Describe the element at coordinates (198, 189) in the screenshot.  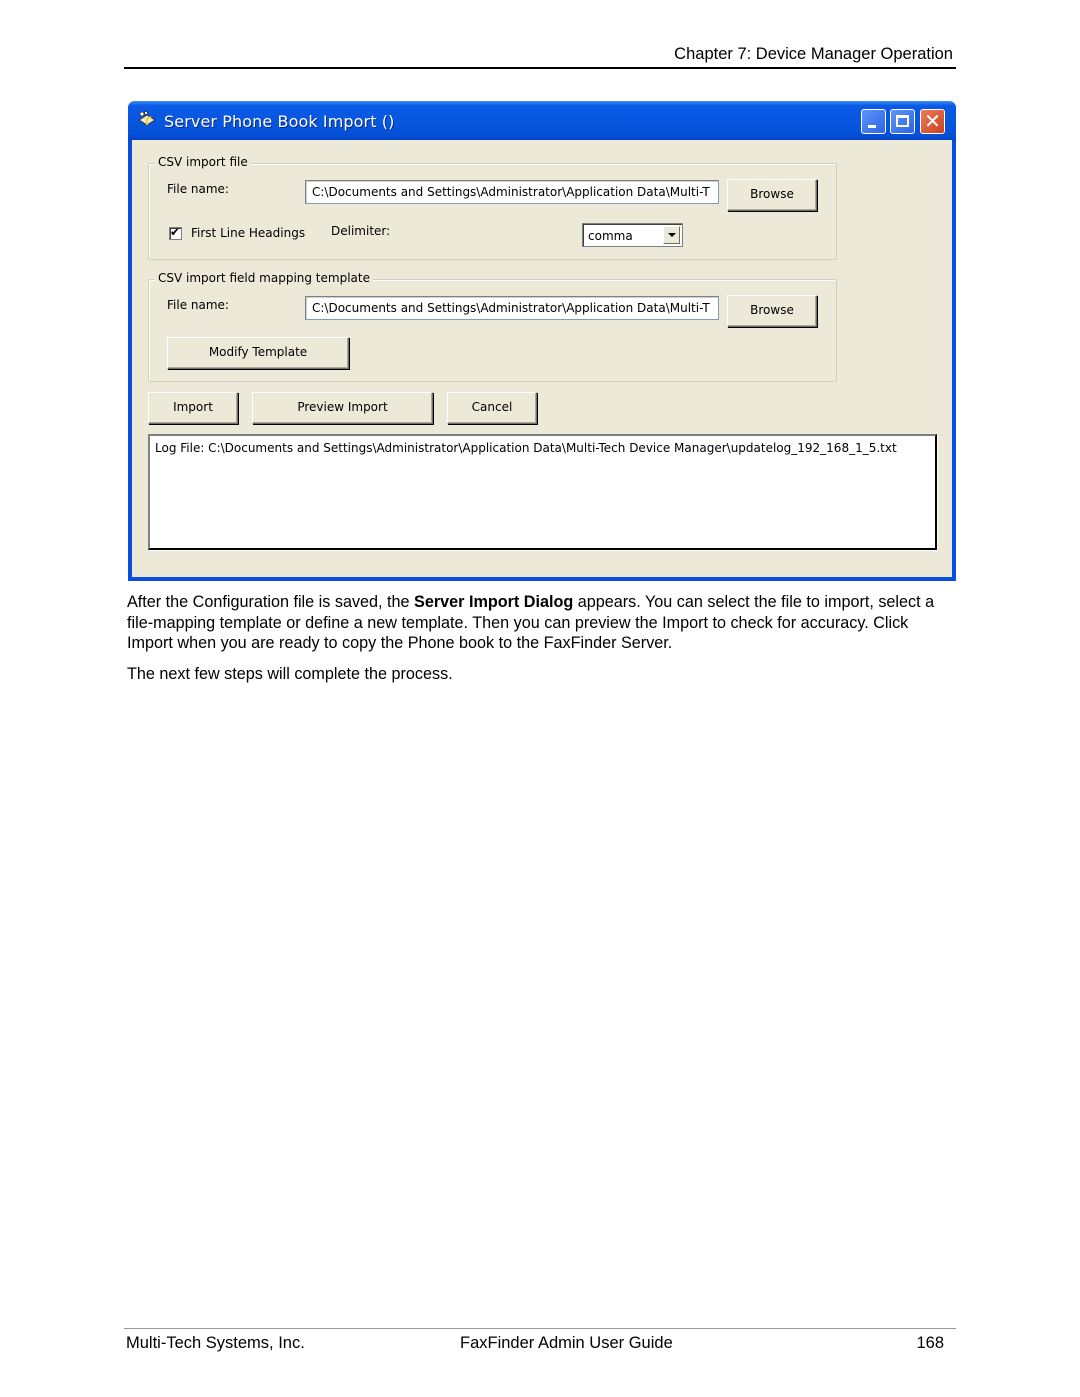
I see `file-name-label: File name:` at that location.